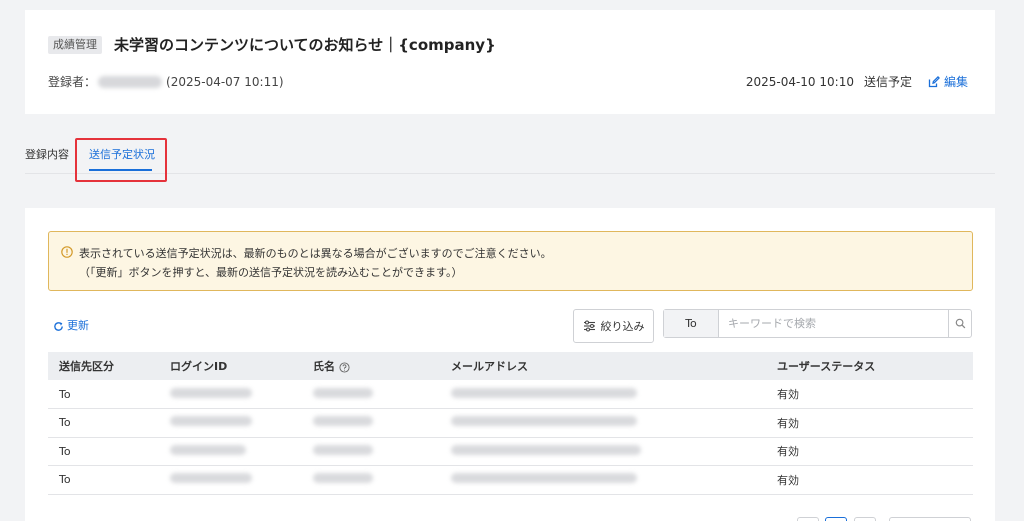 The width and height of the screenshot is (1024, 521). Describe the element at coordinates (120, 170) in the screenshot. I see `active-tab-indicator` at that location.